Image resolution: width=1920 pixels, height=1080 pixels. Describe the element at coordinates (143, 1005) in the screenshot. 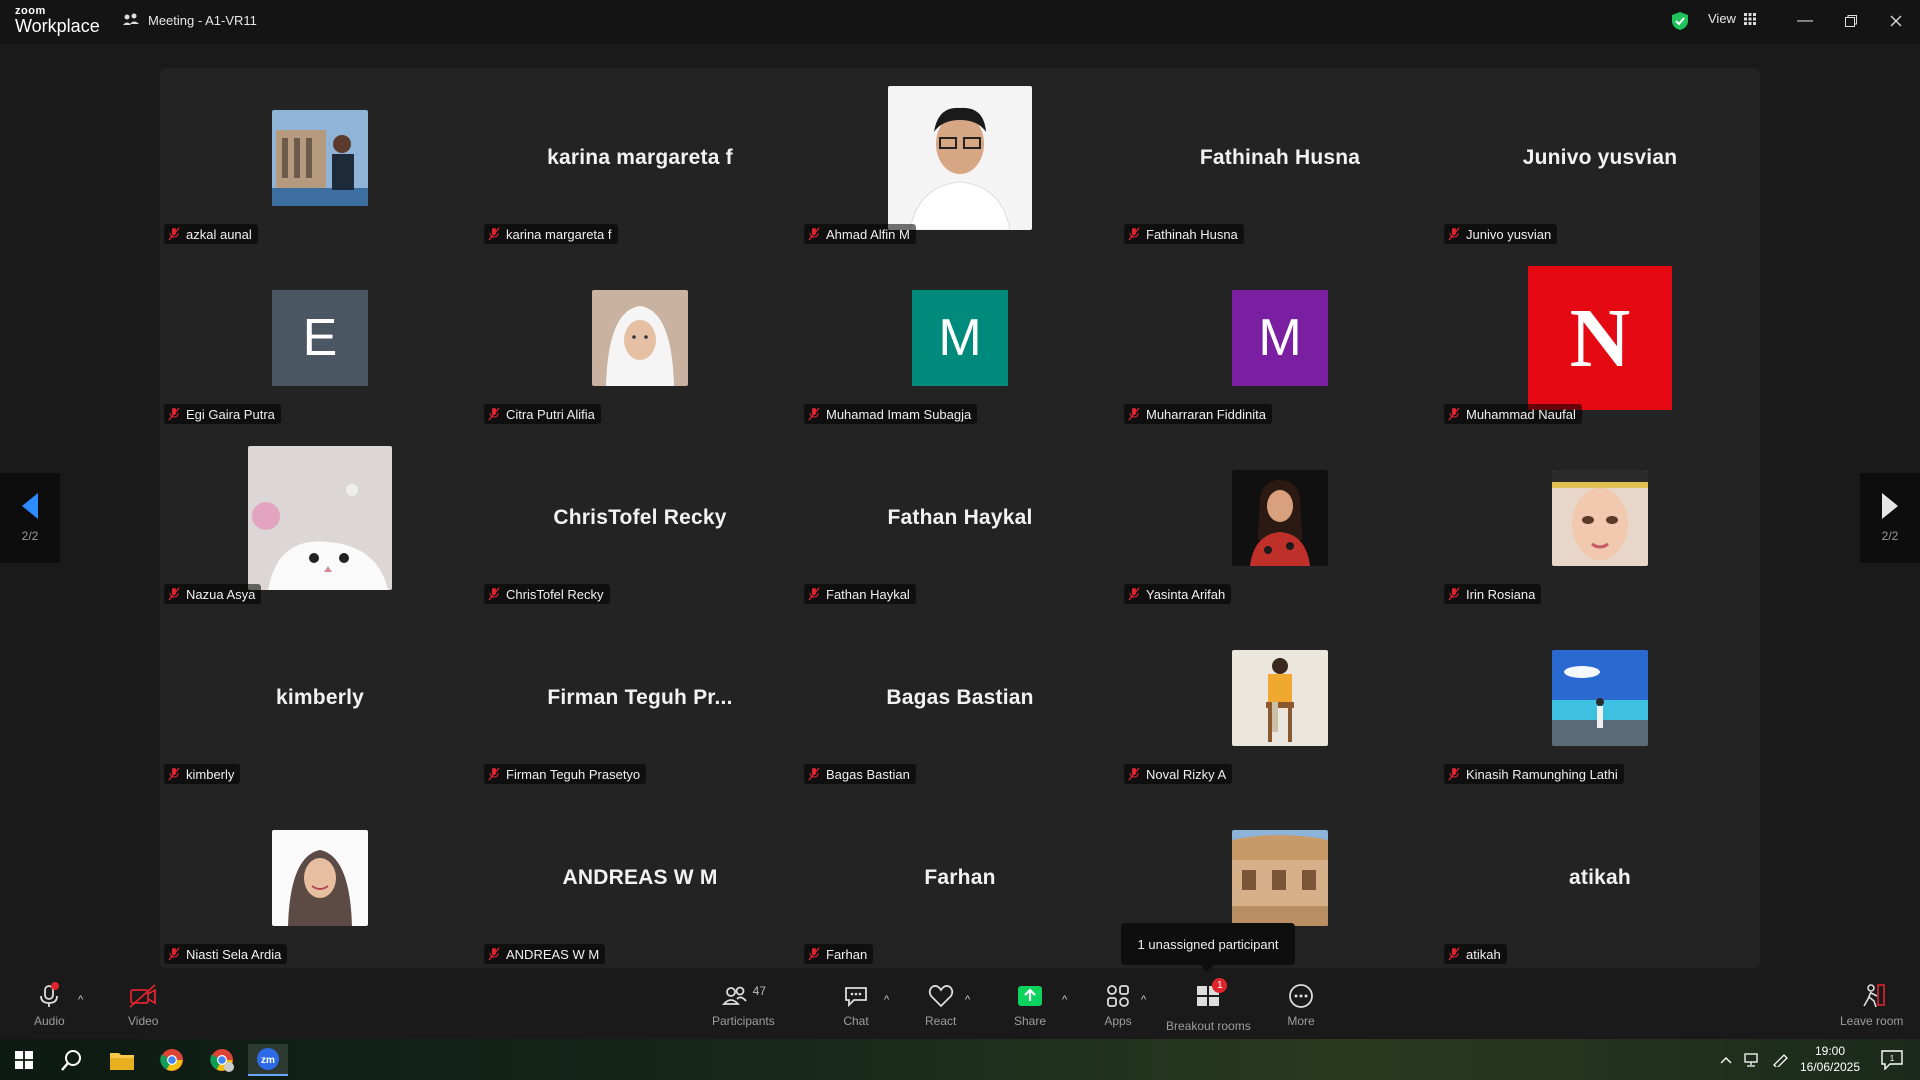

I see `video-button: Video` at that location.